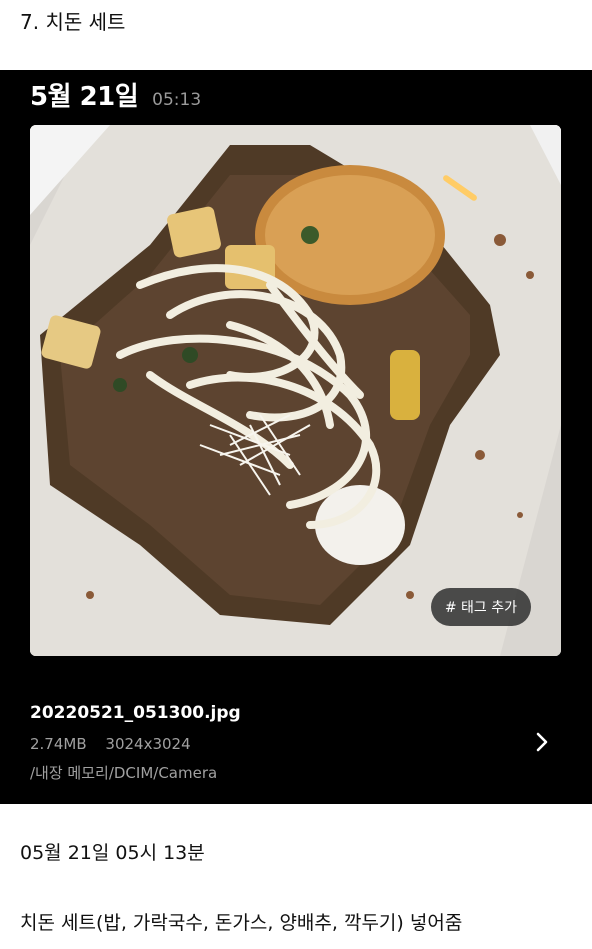  Describe the element at coordinates (135, 713) in the screenshot. I see `file-name: 20220521_051300.jpg` at that location.